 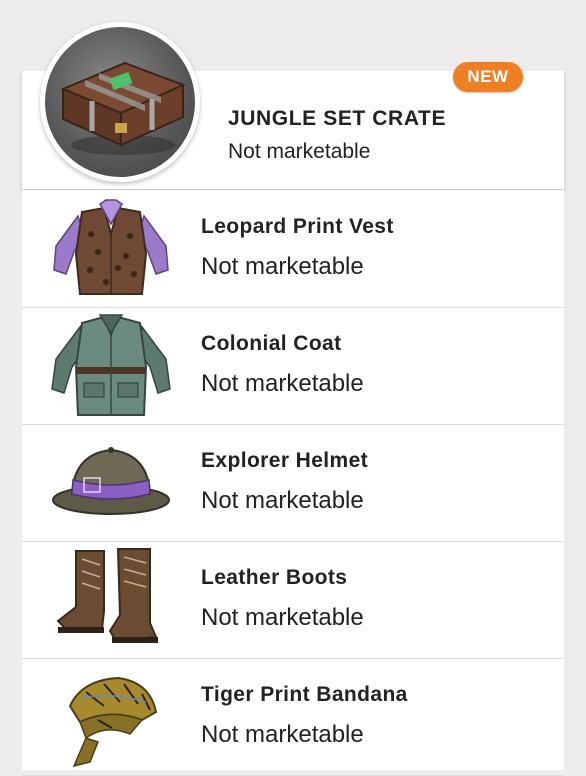 I want to click on new-badge: NEW, so click(x=488, y=77).